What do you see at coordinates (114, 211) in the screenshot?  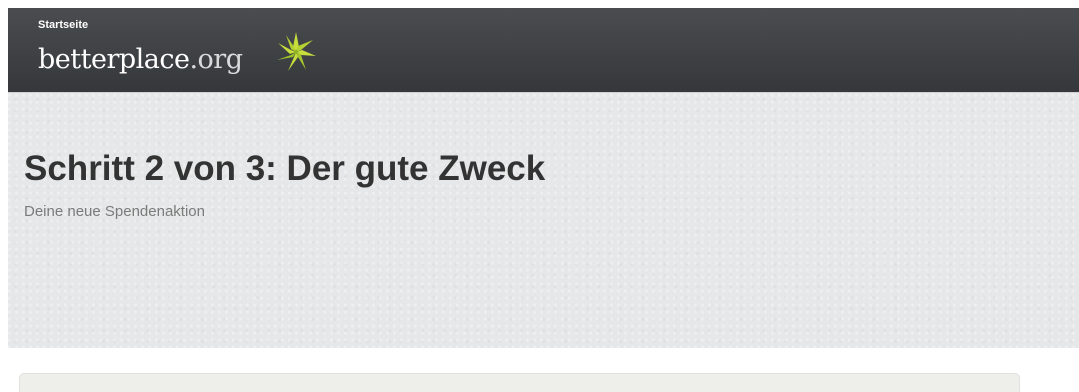 I see `page-subtitle: Deine neue Spendenaktion` at bounding box center [114, 211].